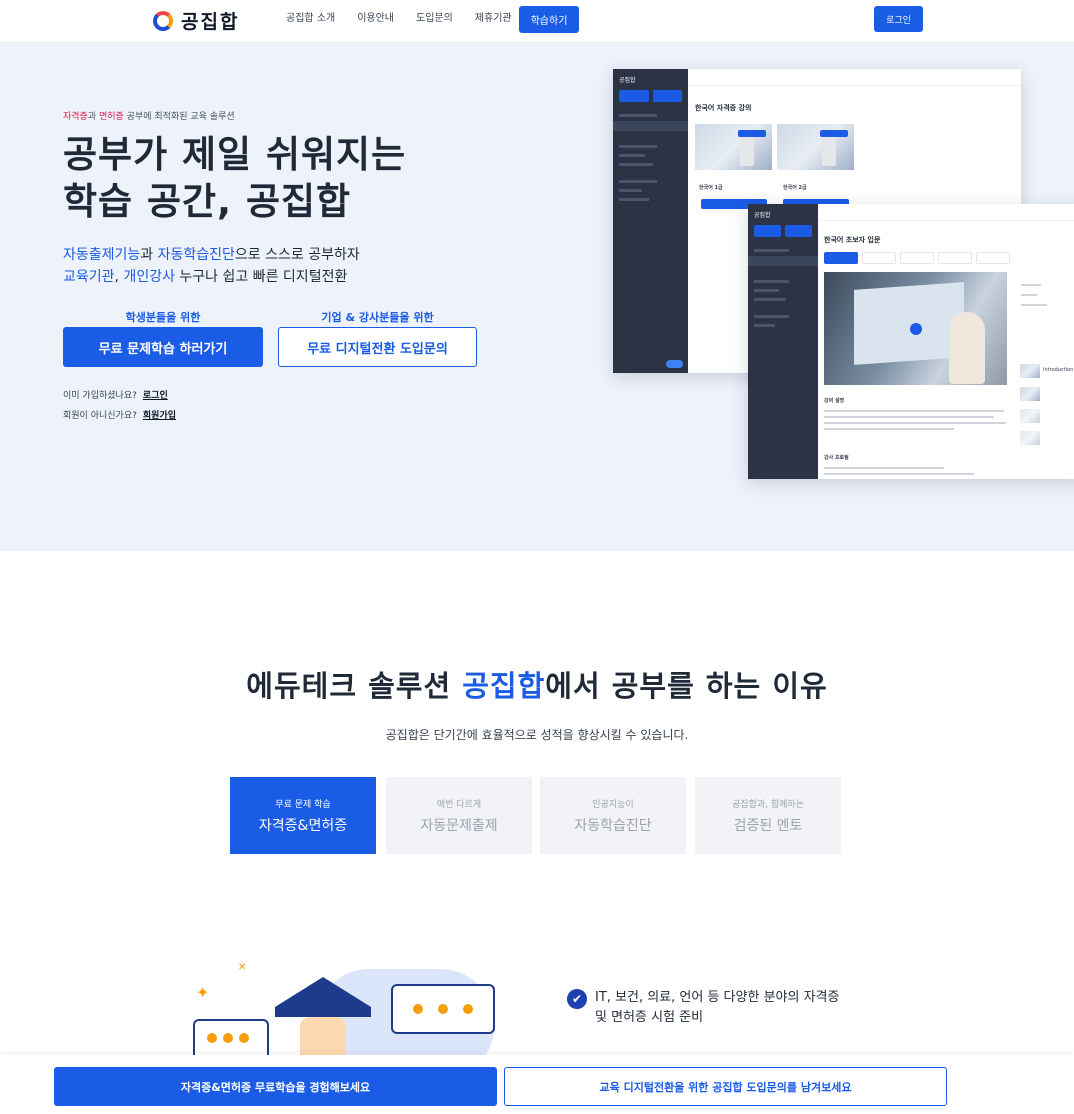  What do you see at coordinates (674, 364) in the screenshot?
I see `mockup-toggle` at bounding box center [674, 364].